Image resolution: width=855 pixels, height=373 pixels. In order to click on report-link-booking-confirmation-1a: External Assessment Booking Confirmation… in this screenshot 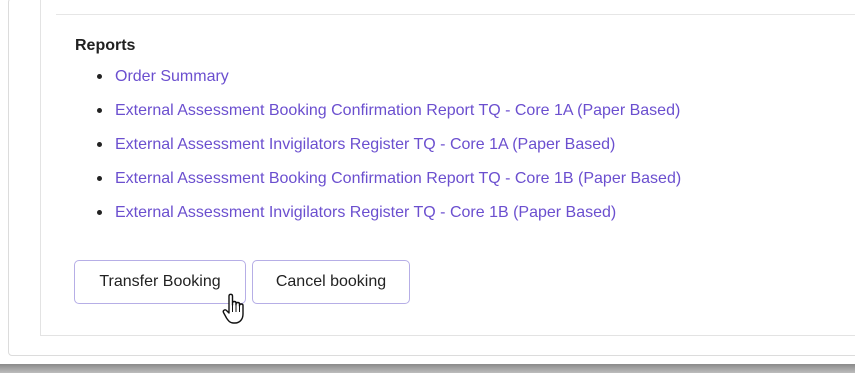, I will do `click(397, 110)`.